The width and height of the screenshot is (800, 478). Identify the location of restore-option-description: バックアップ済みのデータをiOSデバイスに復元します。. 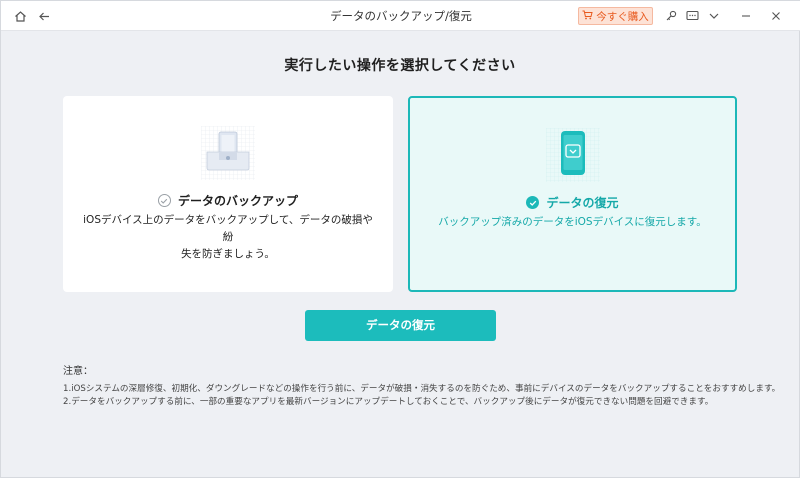
(572, 222).